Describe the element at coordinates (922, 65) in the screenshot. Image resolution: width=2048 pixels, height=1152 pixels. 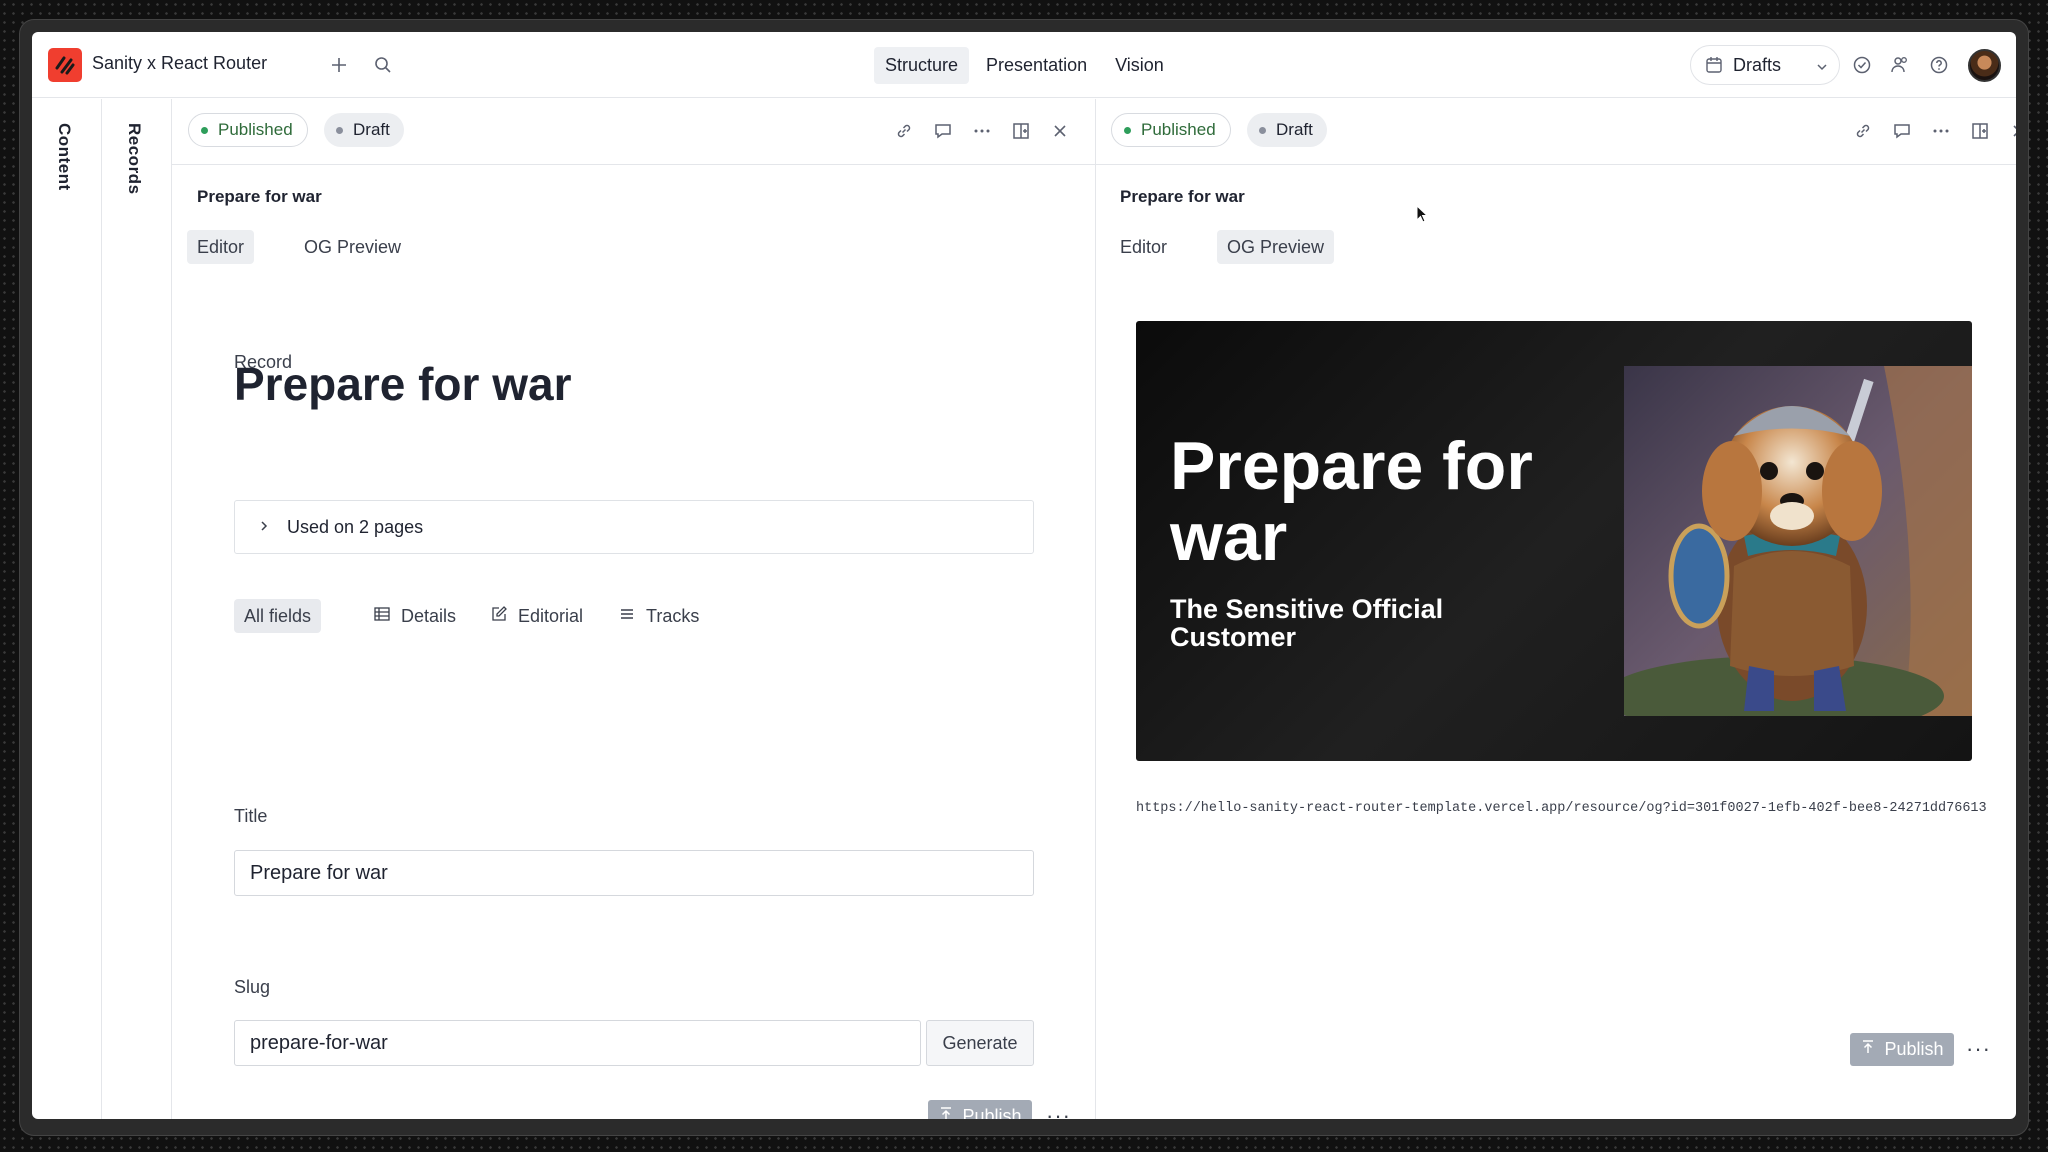
I see `tab-structure: Structure` at that location.